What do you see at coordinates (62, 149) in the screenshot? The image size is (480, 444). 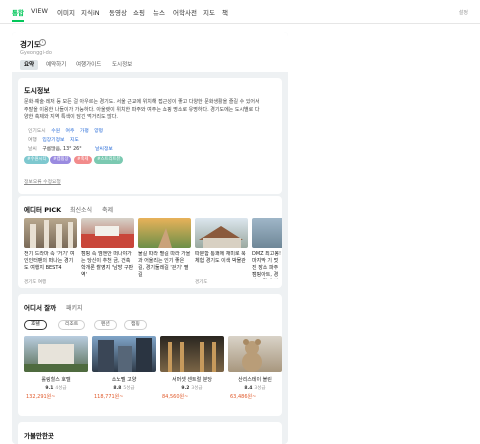 I see `weather-value: 구름많음, 13° 26°` at bounding box center [62, 149].